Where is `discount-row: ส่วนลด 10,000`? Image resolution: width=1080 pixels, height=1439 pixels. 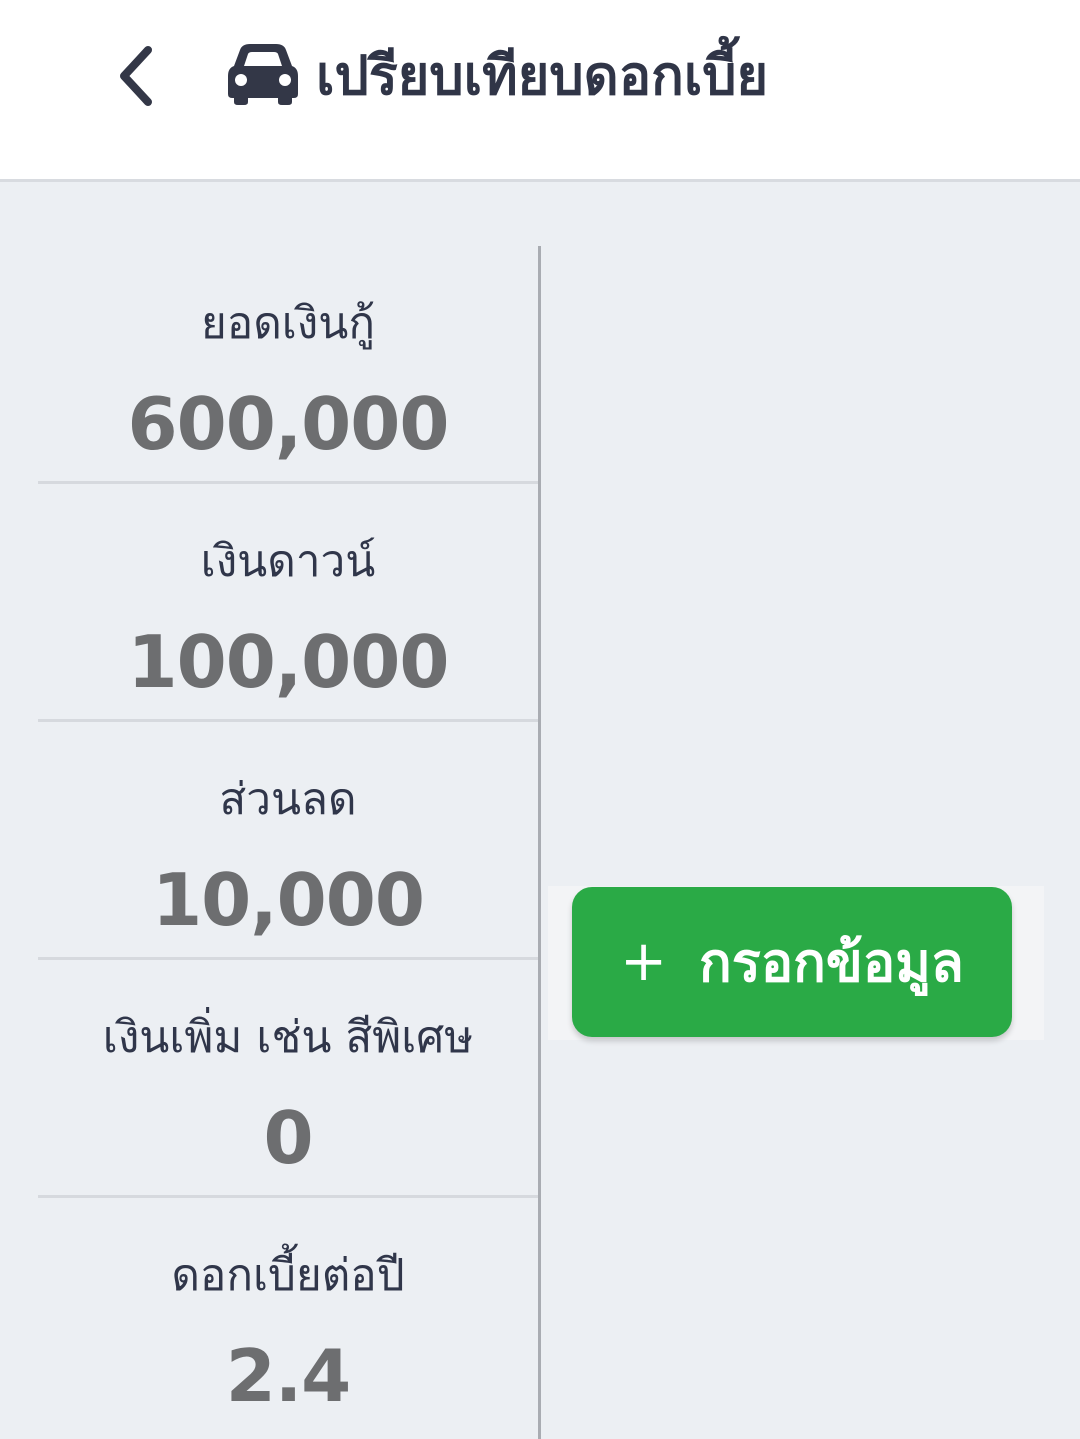 discount-row: ส่วนลด 10,000 is located at coordinates (288, 841).